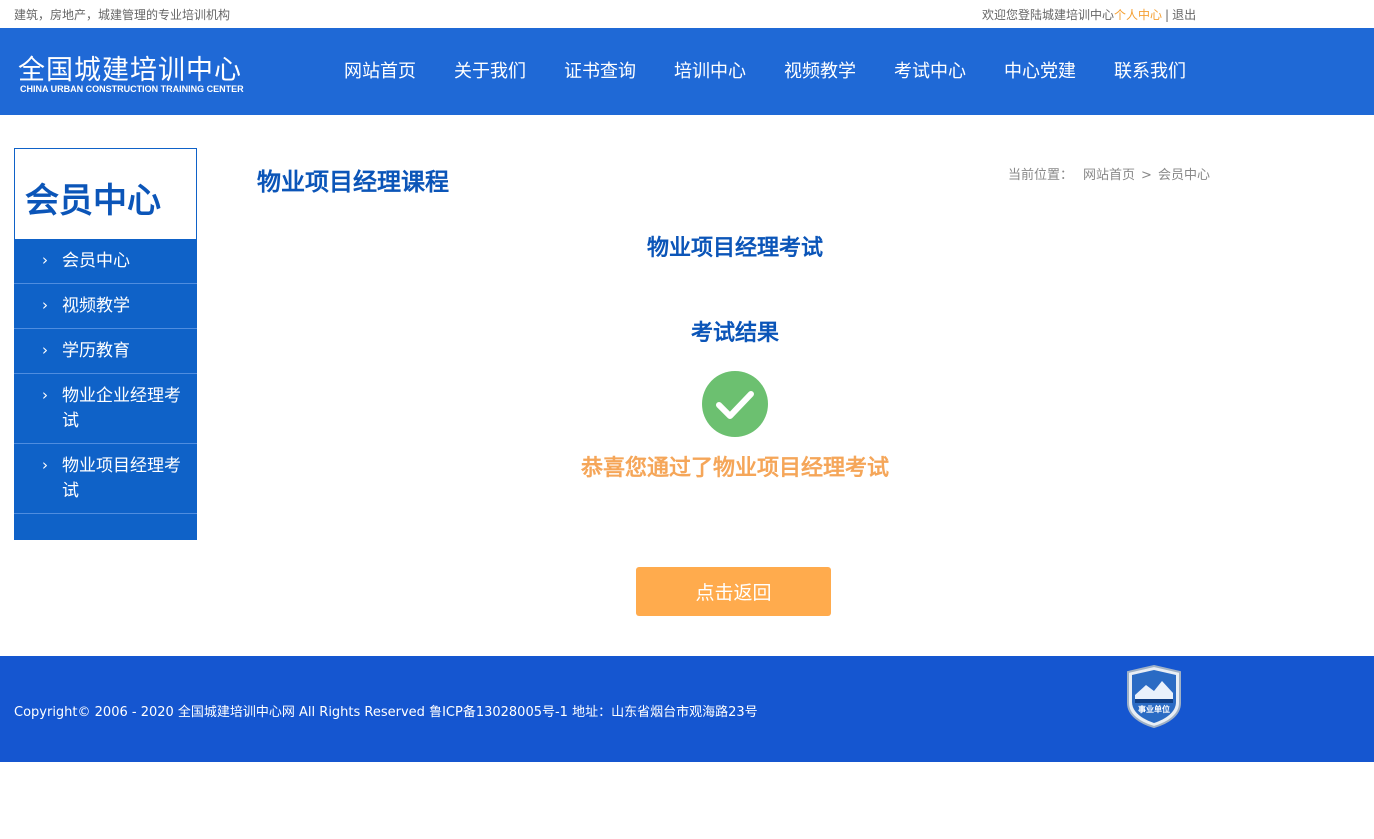 The image size is (1374, 839). I want to click on breadcrumb: 当前位置： 网站首页 > 会员中心, so click(1109, 173).